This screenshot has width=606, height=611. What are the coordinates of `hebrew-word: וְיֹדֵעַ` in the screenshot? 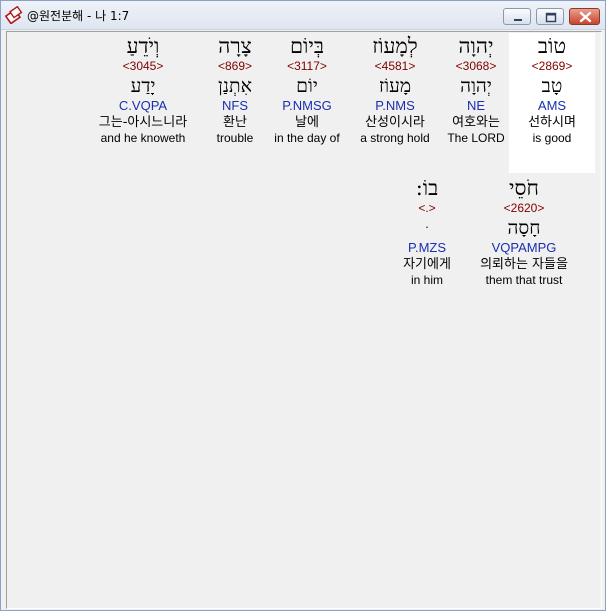 It's located at (143, 46).